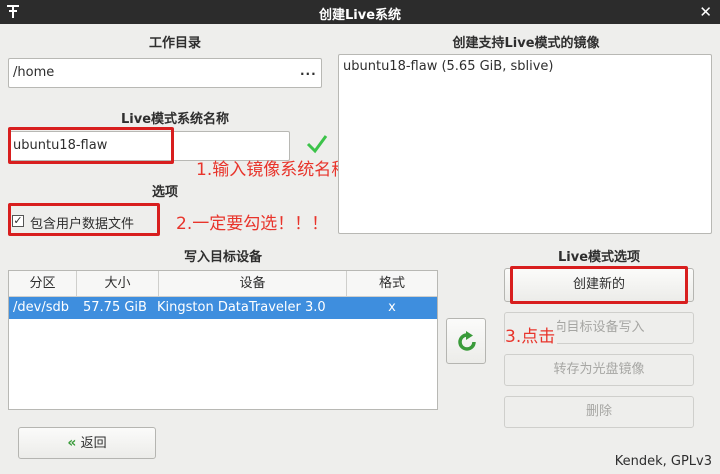 The image size is (720, 474). Describe the element at coordinates (93, 443) in the screenshot. I see `back-label: 返回` at that location.